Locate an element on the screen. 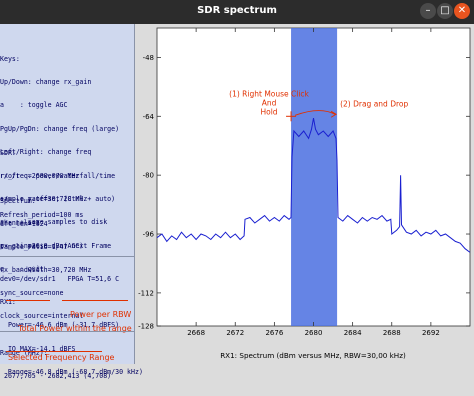  x-tick-label: 2672 is located at coordinates (235, 333).